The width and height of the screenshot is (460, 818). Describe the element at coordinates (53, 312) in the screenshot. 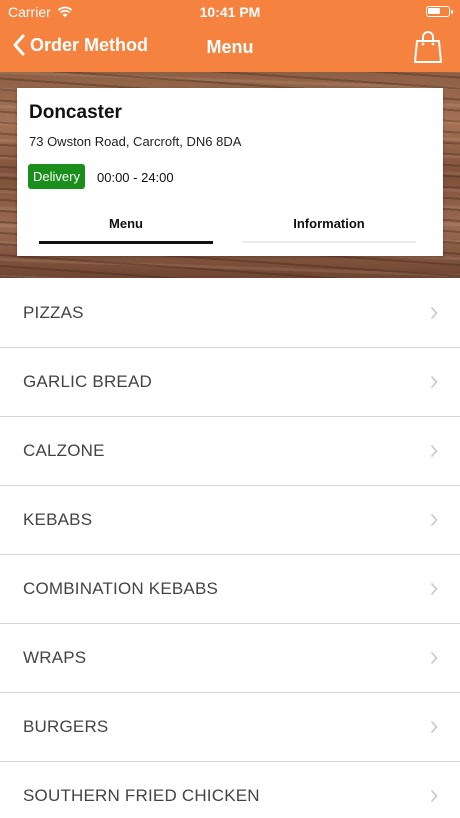

I see `category-label: PIZZAS` at that location.